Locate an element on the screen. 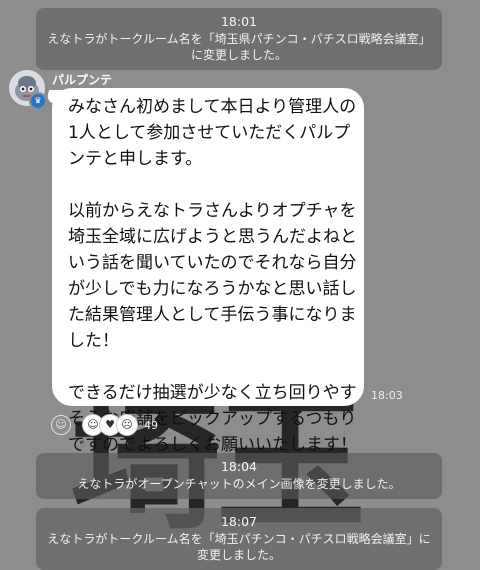 The image size is (480, 570). system-message-time: 18:04 is located at coordinates (239, 466).